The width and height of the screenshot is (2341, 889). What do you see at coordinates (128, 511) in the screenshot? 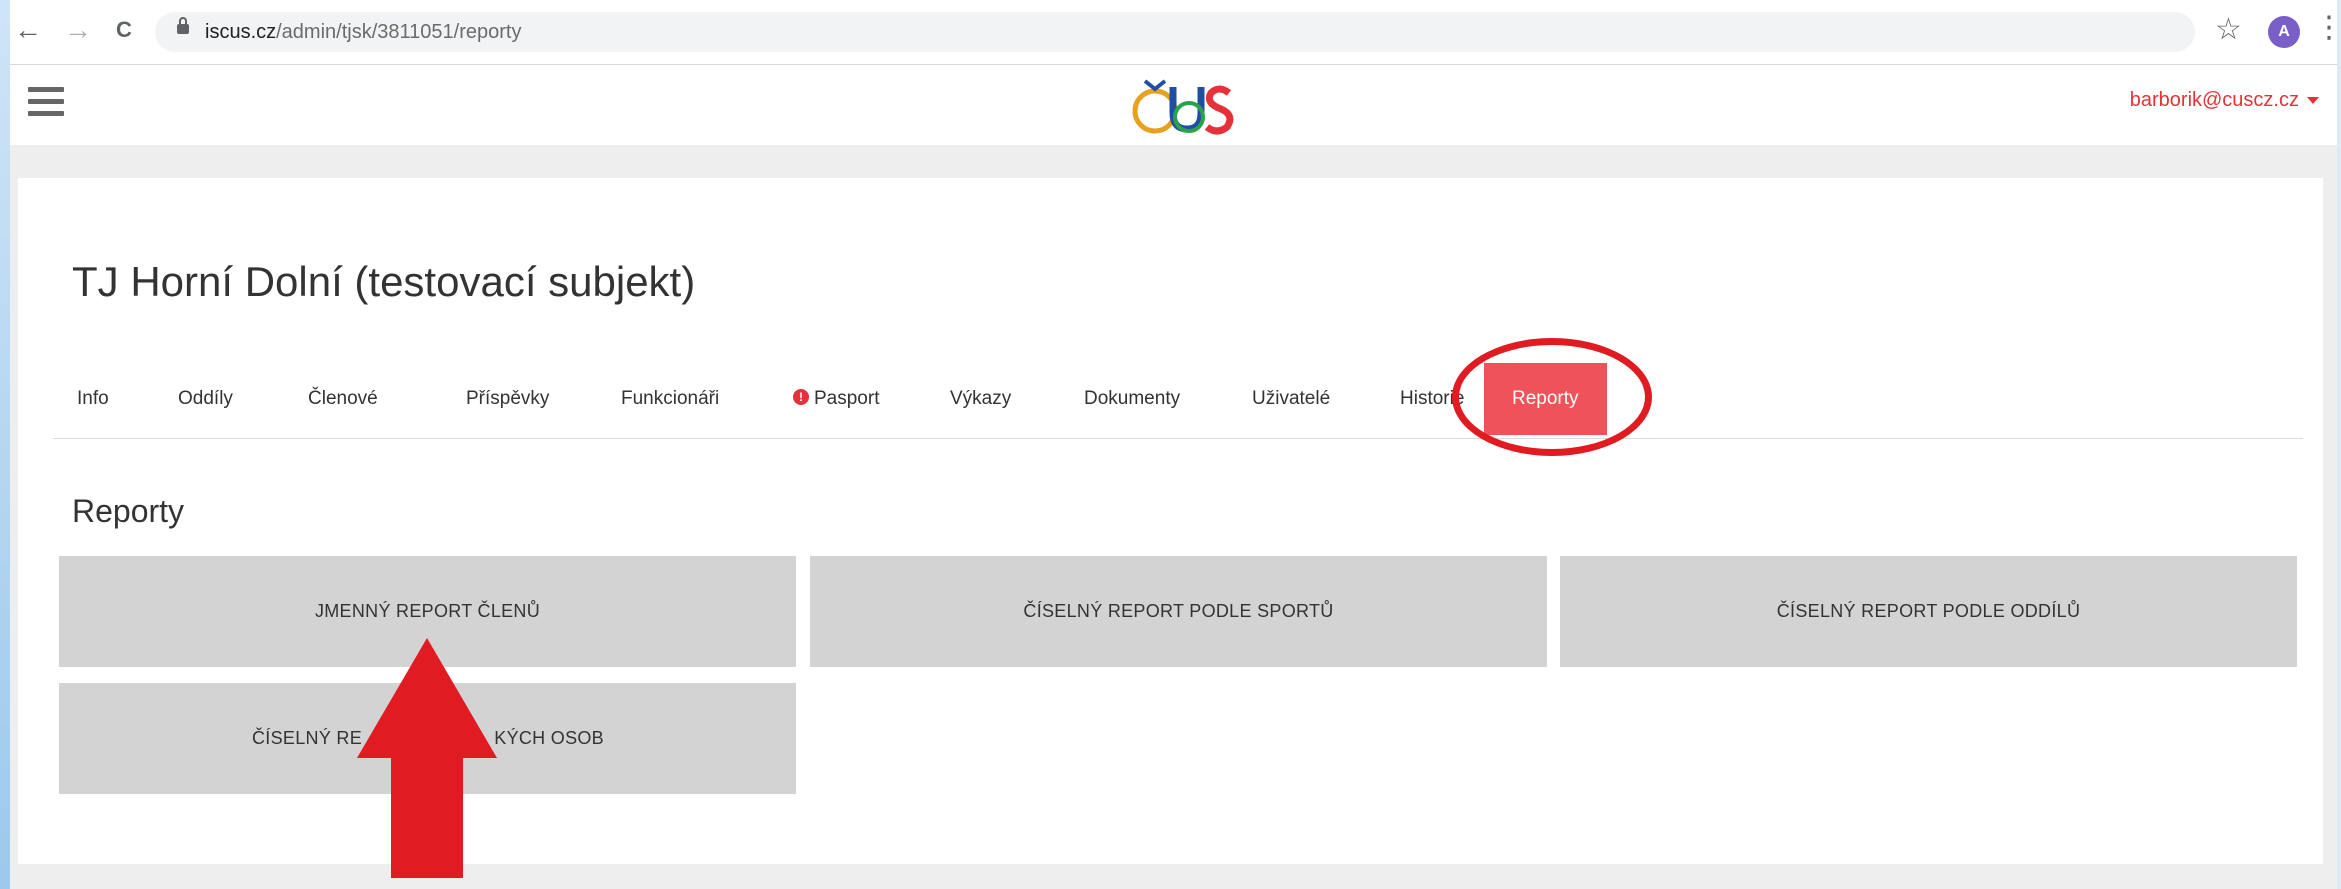
I see `section-title: Reporty` at bounding box center [128, 511].